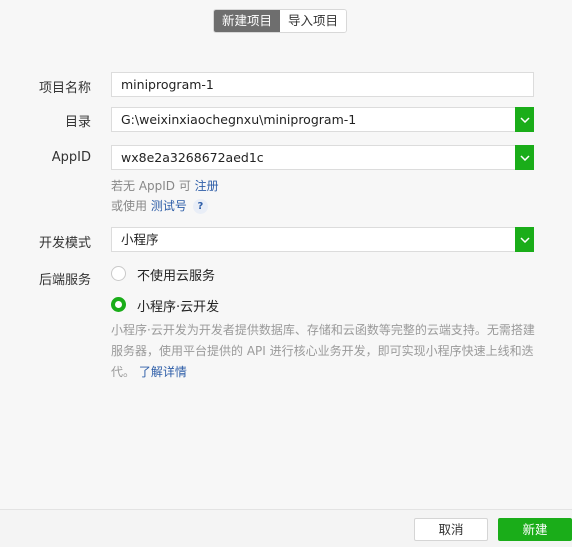 The height and width of the screenshot is (547, 572). Describe the element at coordinates (239, 119) in the screenshot. I see `directory-value: G:\weixinxiaochegnxu\miniprogram-1` at that location.